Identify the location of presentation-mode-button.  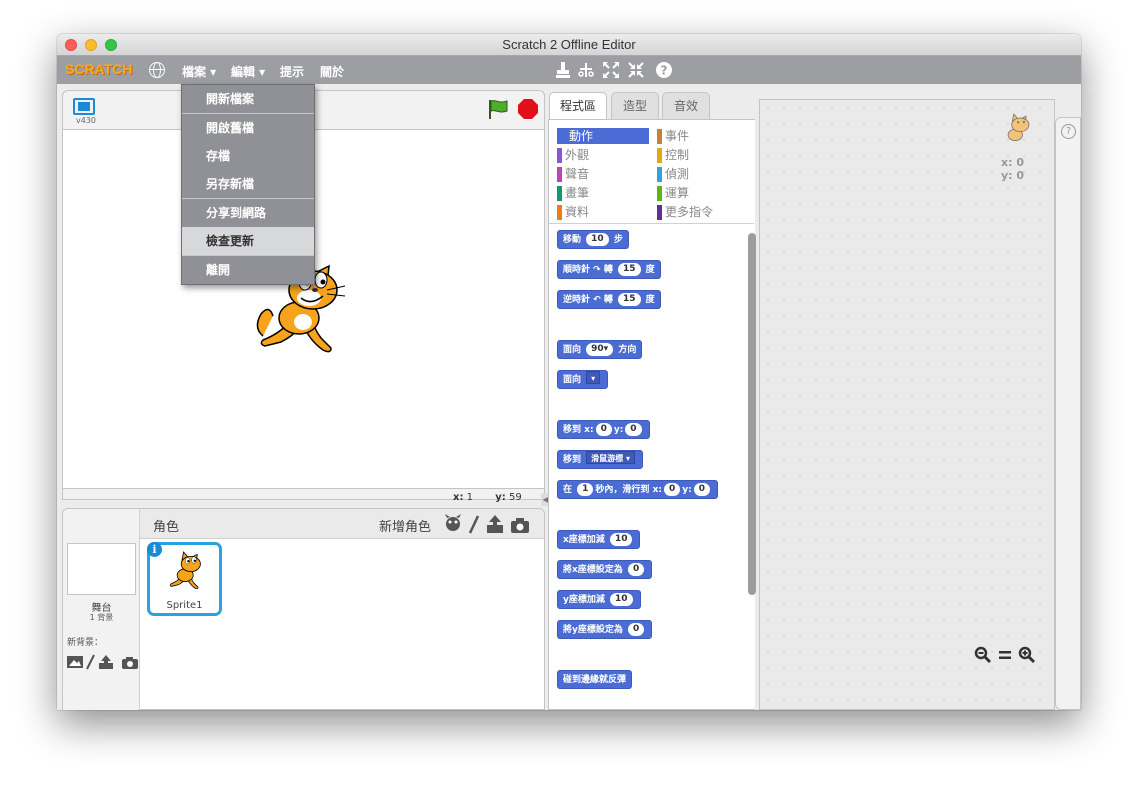
(84, 106).